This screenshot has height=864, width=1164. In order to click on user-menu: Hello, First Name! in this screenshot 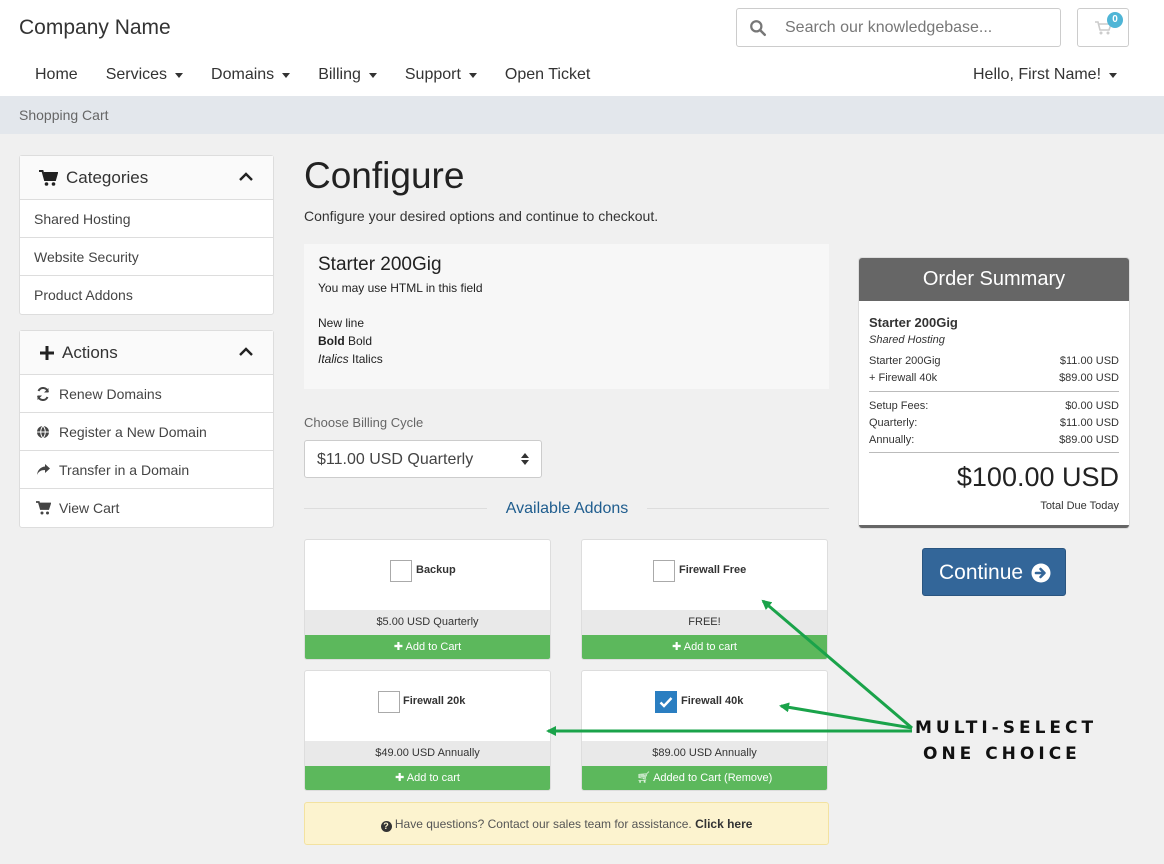, I will do `click(1045, 75)`.